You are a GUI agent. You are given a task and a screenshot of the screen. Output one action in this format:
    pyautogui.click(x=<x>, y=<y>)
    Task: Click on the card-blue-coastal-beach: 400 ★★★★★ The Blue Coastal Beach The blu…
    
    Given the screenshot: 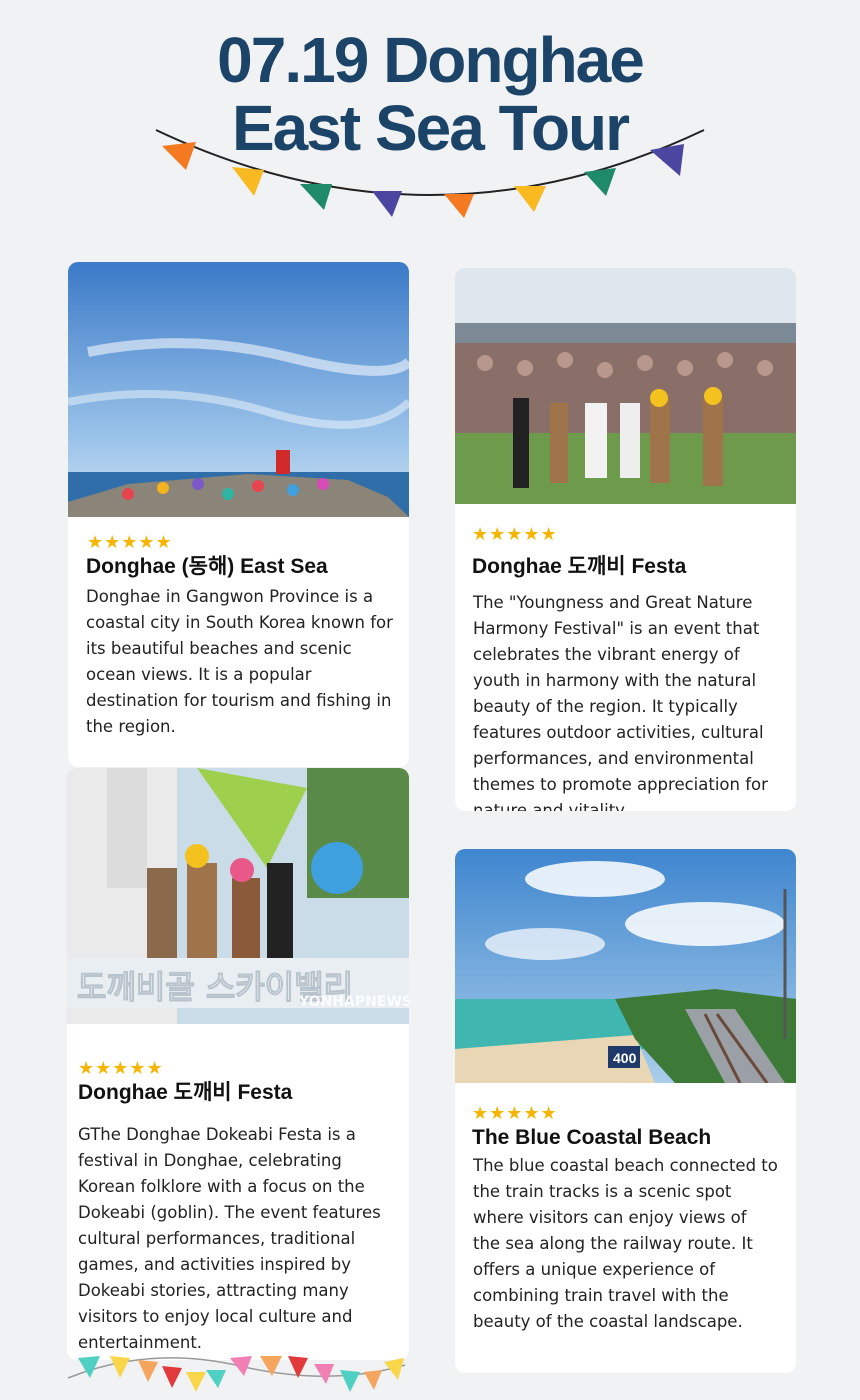 What is the action you would take?
    pyautogui.click(x=625, y=1111)
    